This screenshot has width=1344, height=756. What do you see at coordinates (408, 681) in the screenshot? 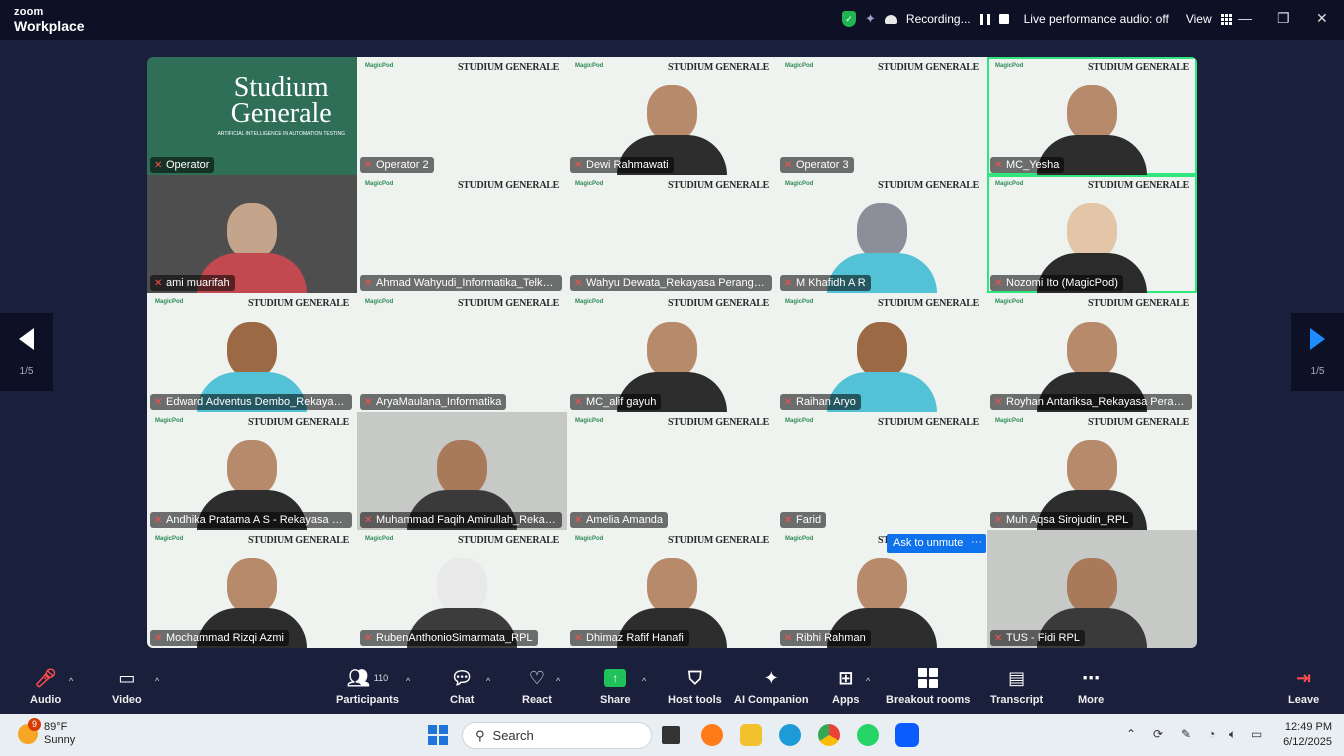
I see `participants-caret-icon: ^` at bounding box center [408, 681].